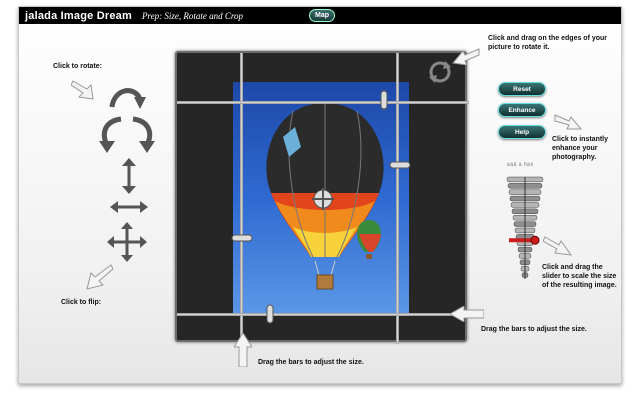  I want to click on crop-bar-right, so click(397, 198).